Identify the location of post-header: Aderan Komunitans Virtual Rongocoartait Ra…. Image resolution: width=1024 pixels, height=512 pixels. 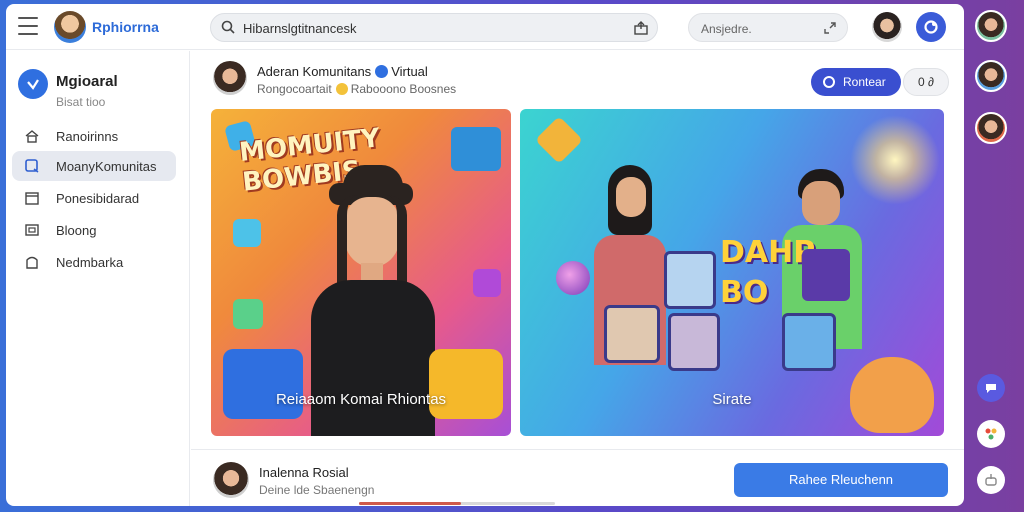
(577, 79).